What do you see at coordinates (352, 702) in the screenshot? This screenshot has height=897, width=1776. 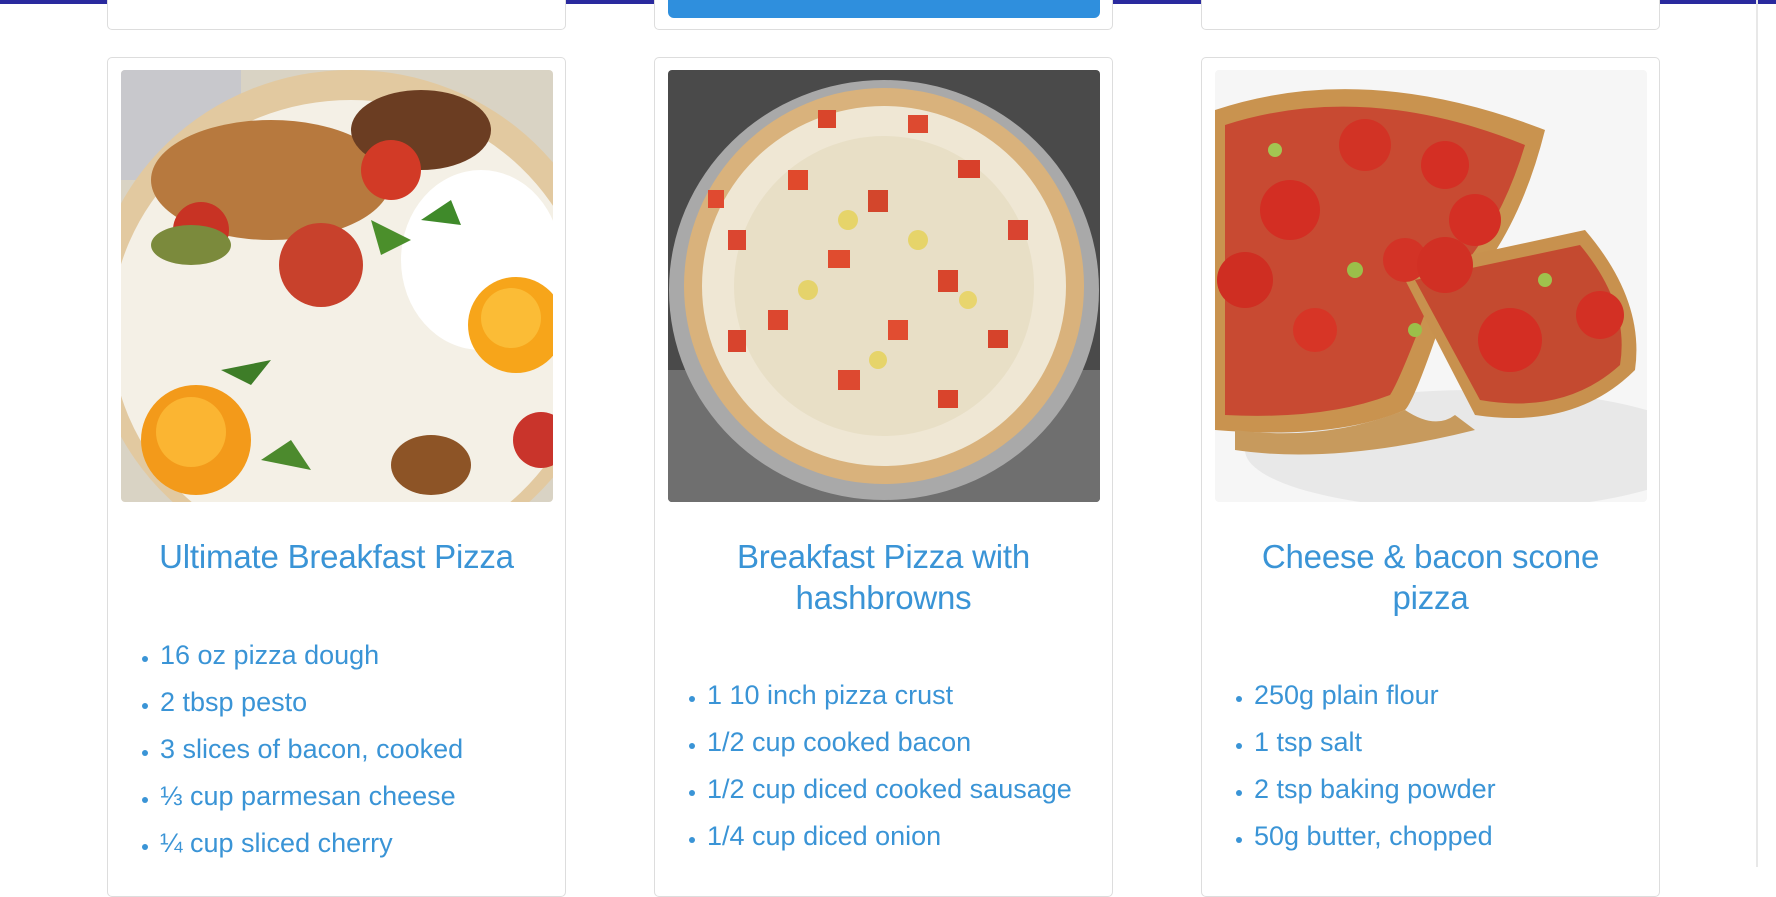 I see `ingredient-item: 2 tbsp pesto` at bounding box center [352, 702].